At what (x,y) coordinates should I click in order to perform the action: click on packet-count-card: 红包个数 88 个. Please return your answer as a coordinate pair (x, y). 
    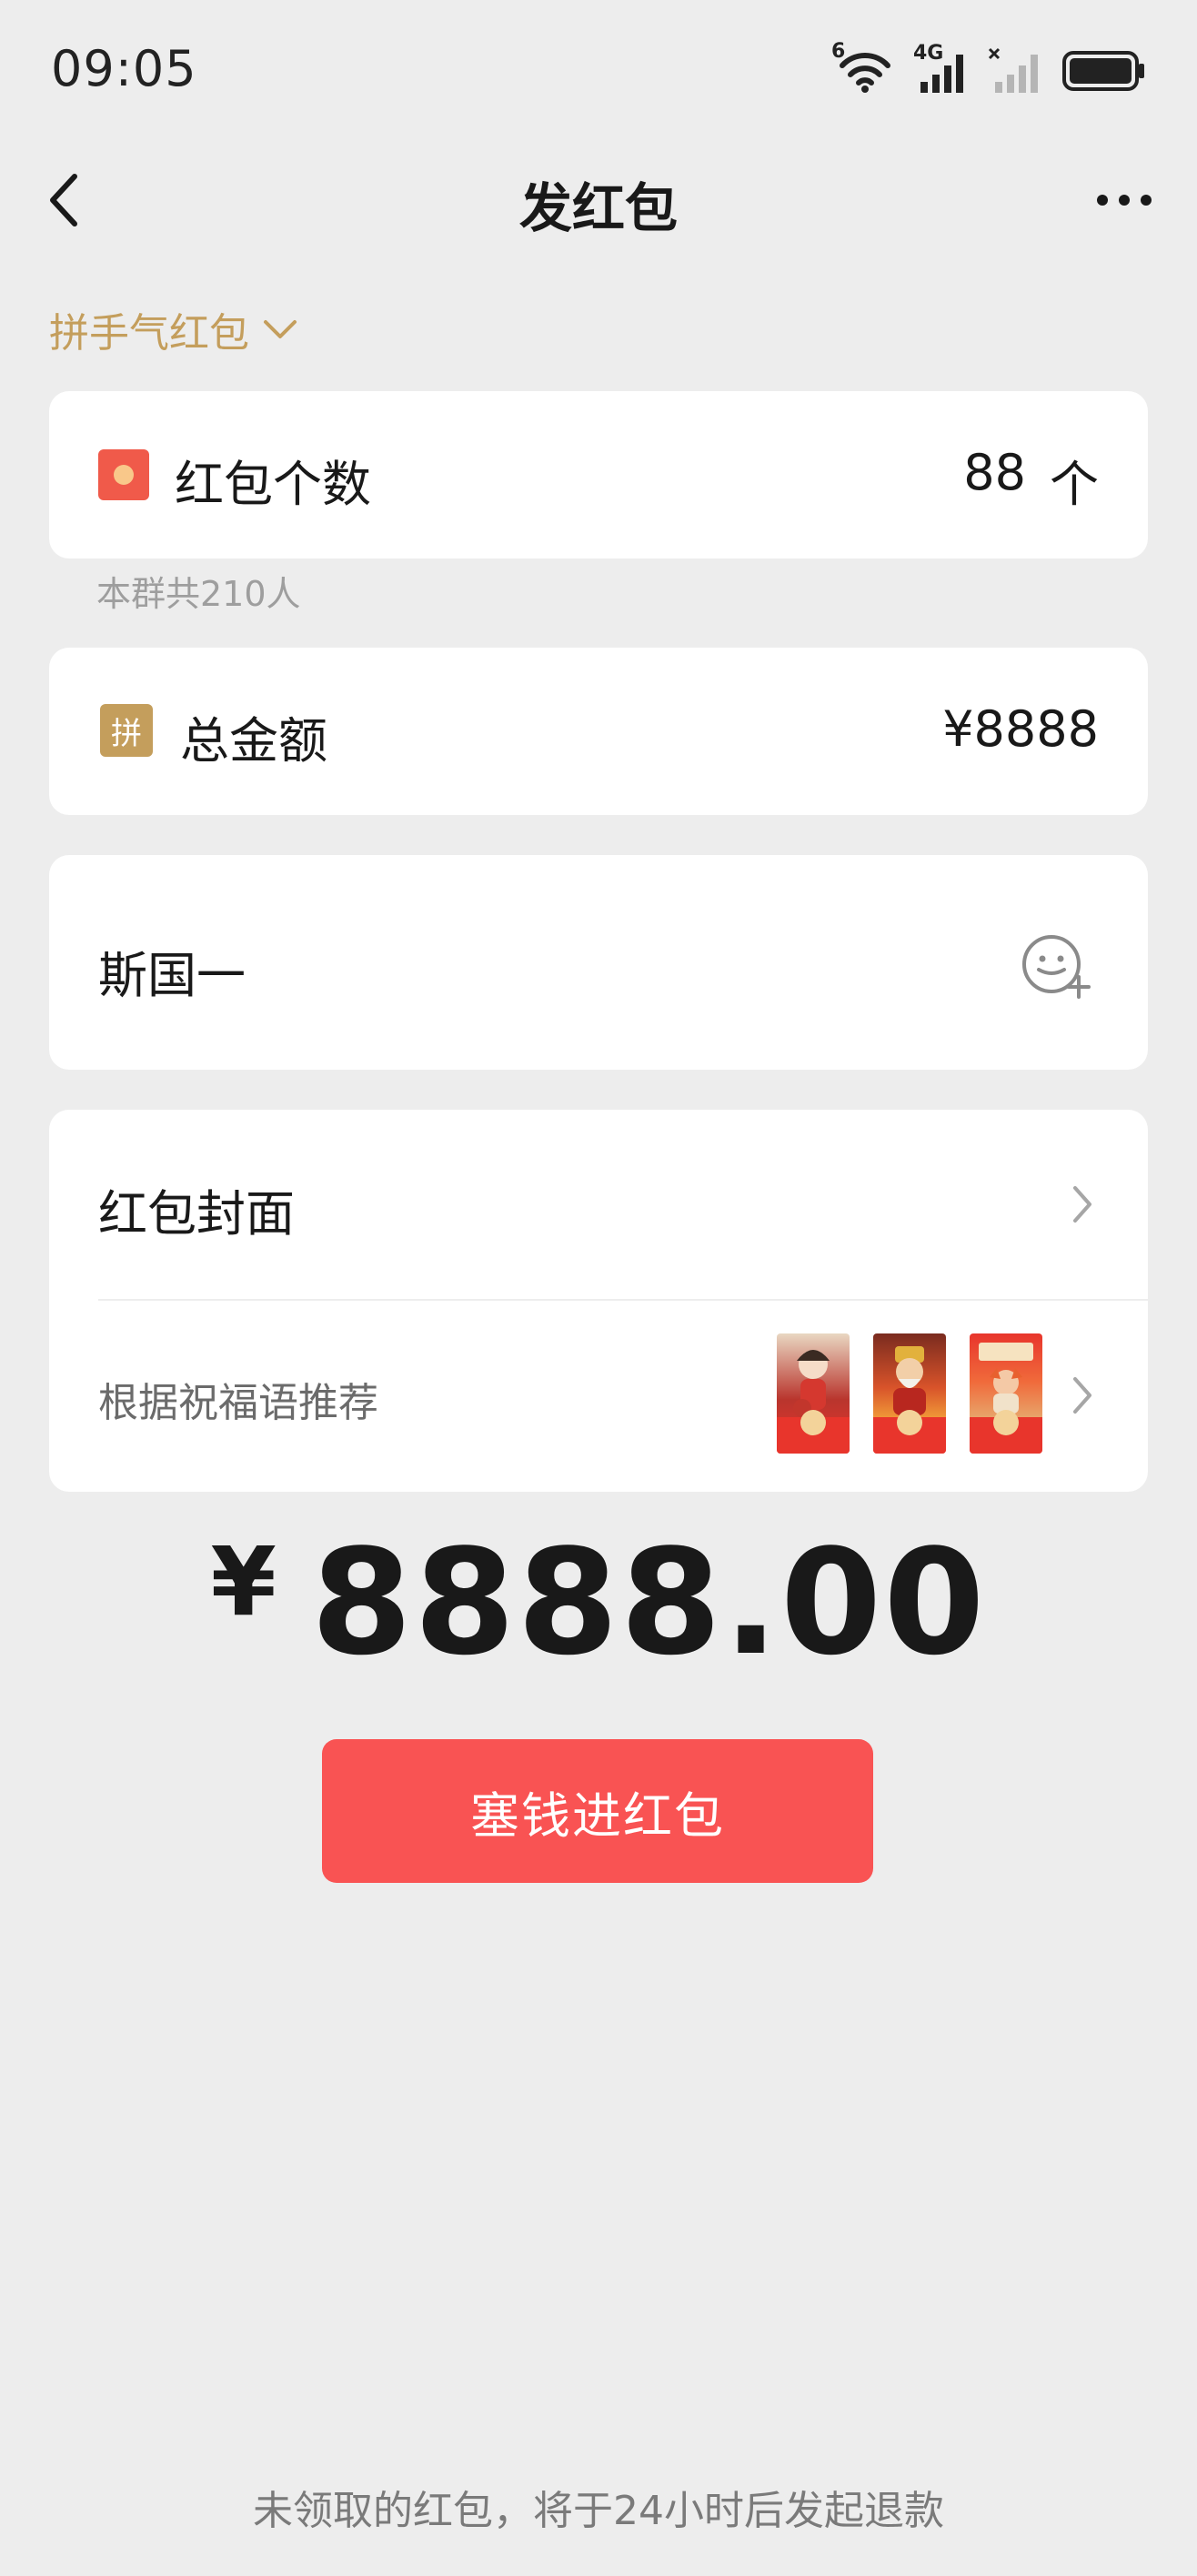
    Looking at the image, I should click on (598, 474).